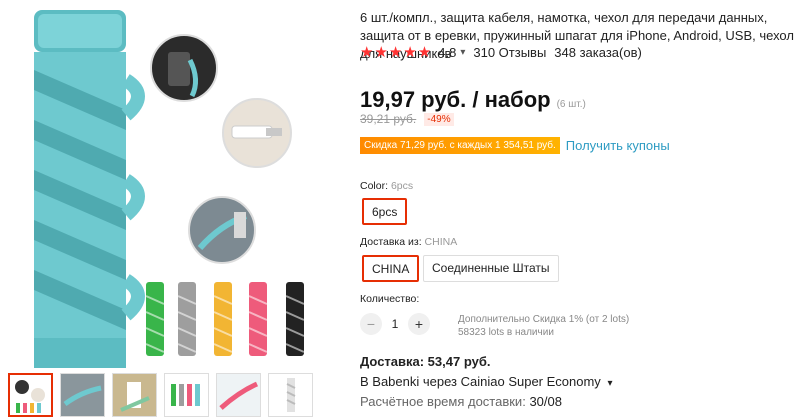 Image resolution: width=800 pixels, height=419 pixels. I want to click on color-variants-image, so click(225, 319).